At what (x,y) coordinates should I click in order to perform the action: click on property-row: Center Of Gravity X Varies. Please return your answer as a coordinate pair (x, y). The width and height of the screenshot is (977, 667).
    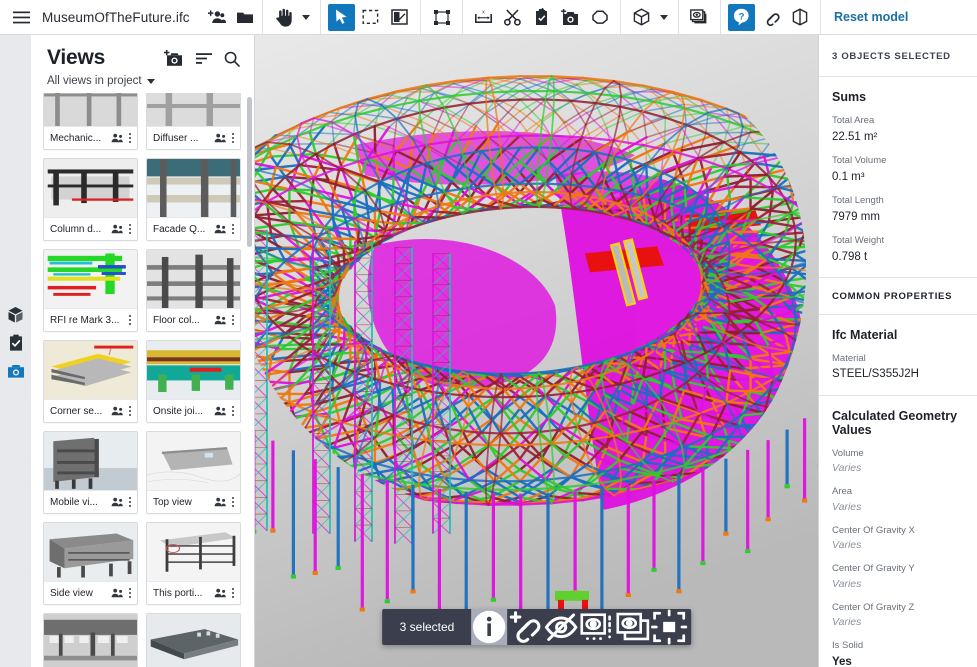
    Looking at the image, I should click on (898, 539).